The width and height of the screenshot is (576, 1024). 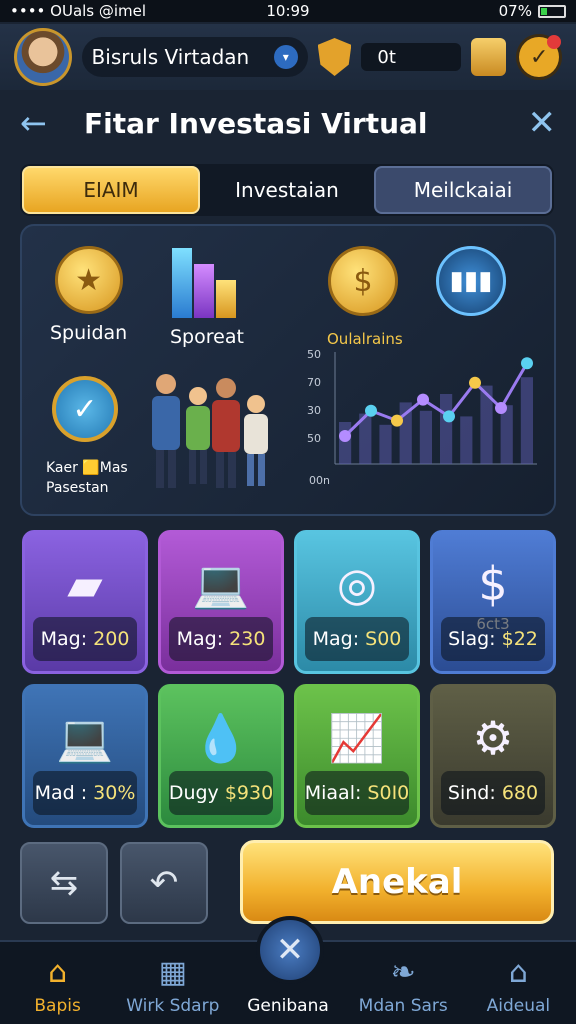 I want to click on dollar-shield-icon: $, so click(x=493, y=584).